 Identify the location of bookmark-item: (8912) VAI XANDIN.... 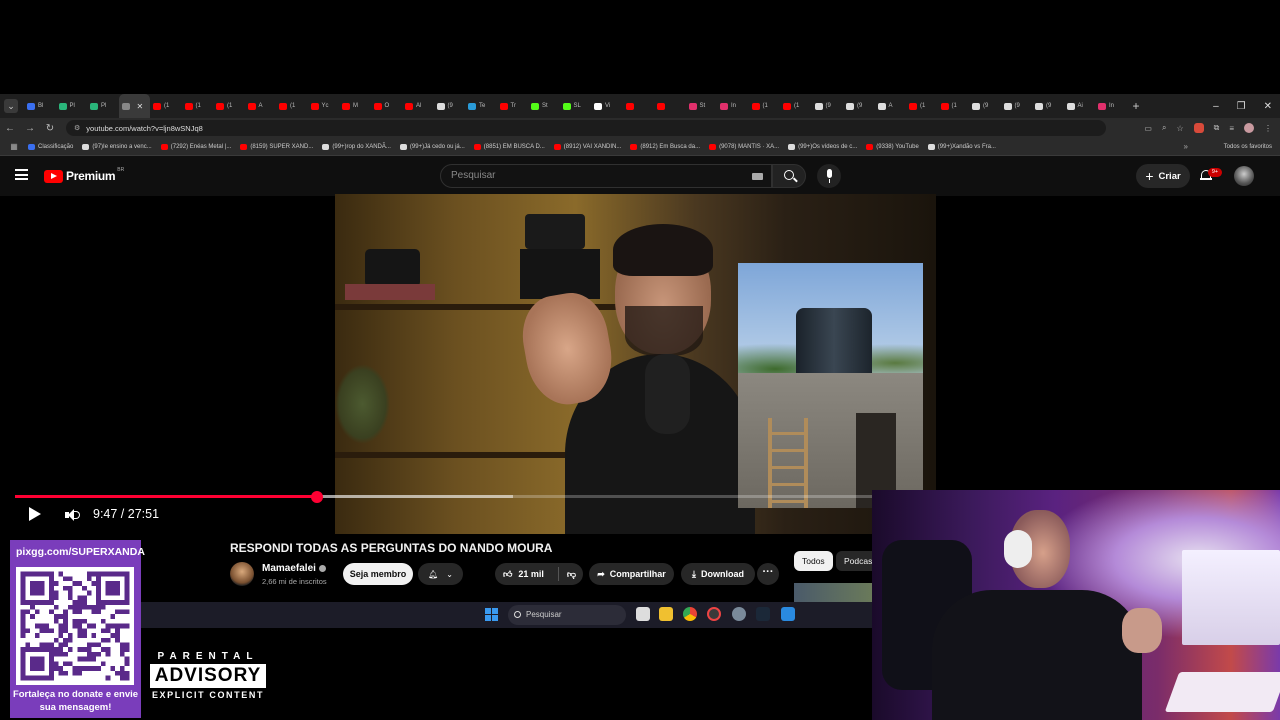
(587, 146).